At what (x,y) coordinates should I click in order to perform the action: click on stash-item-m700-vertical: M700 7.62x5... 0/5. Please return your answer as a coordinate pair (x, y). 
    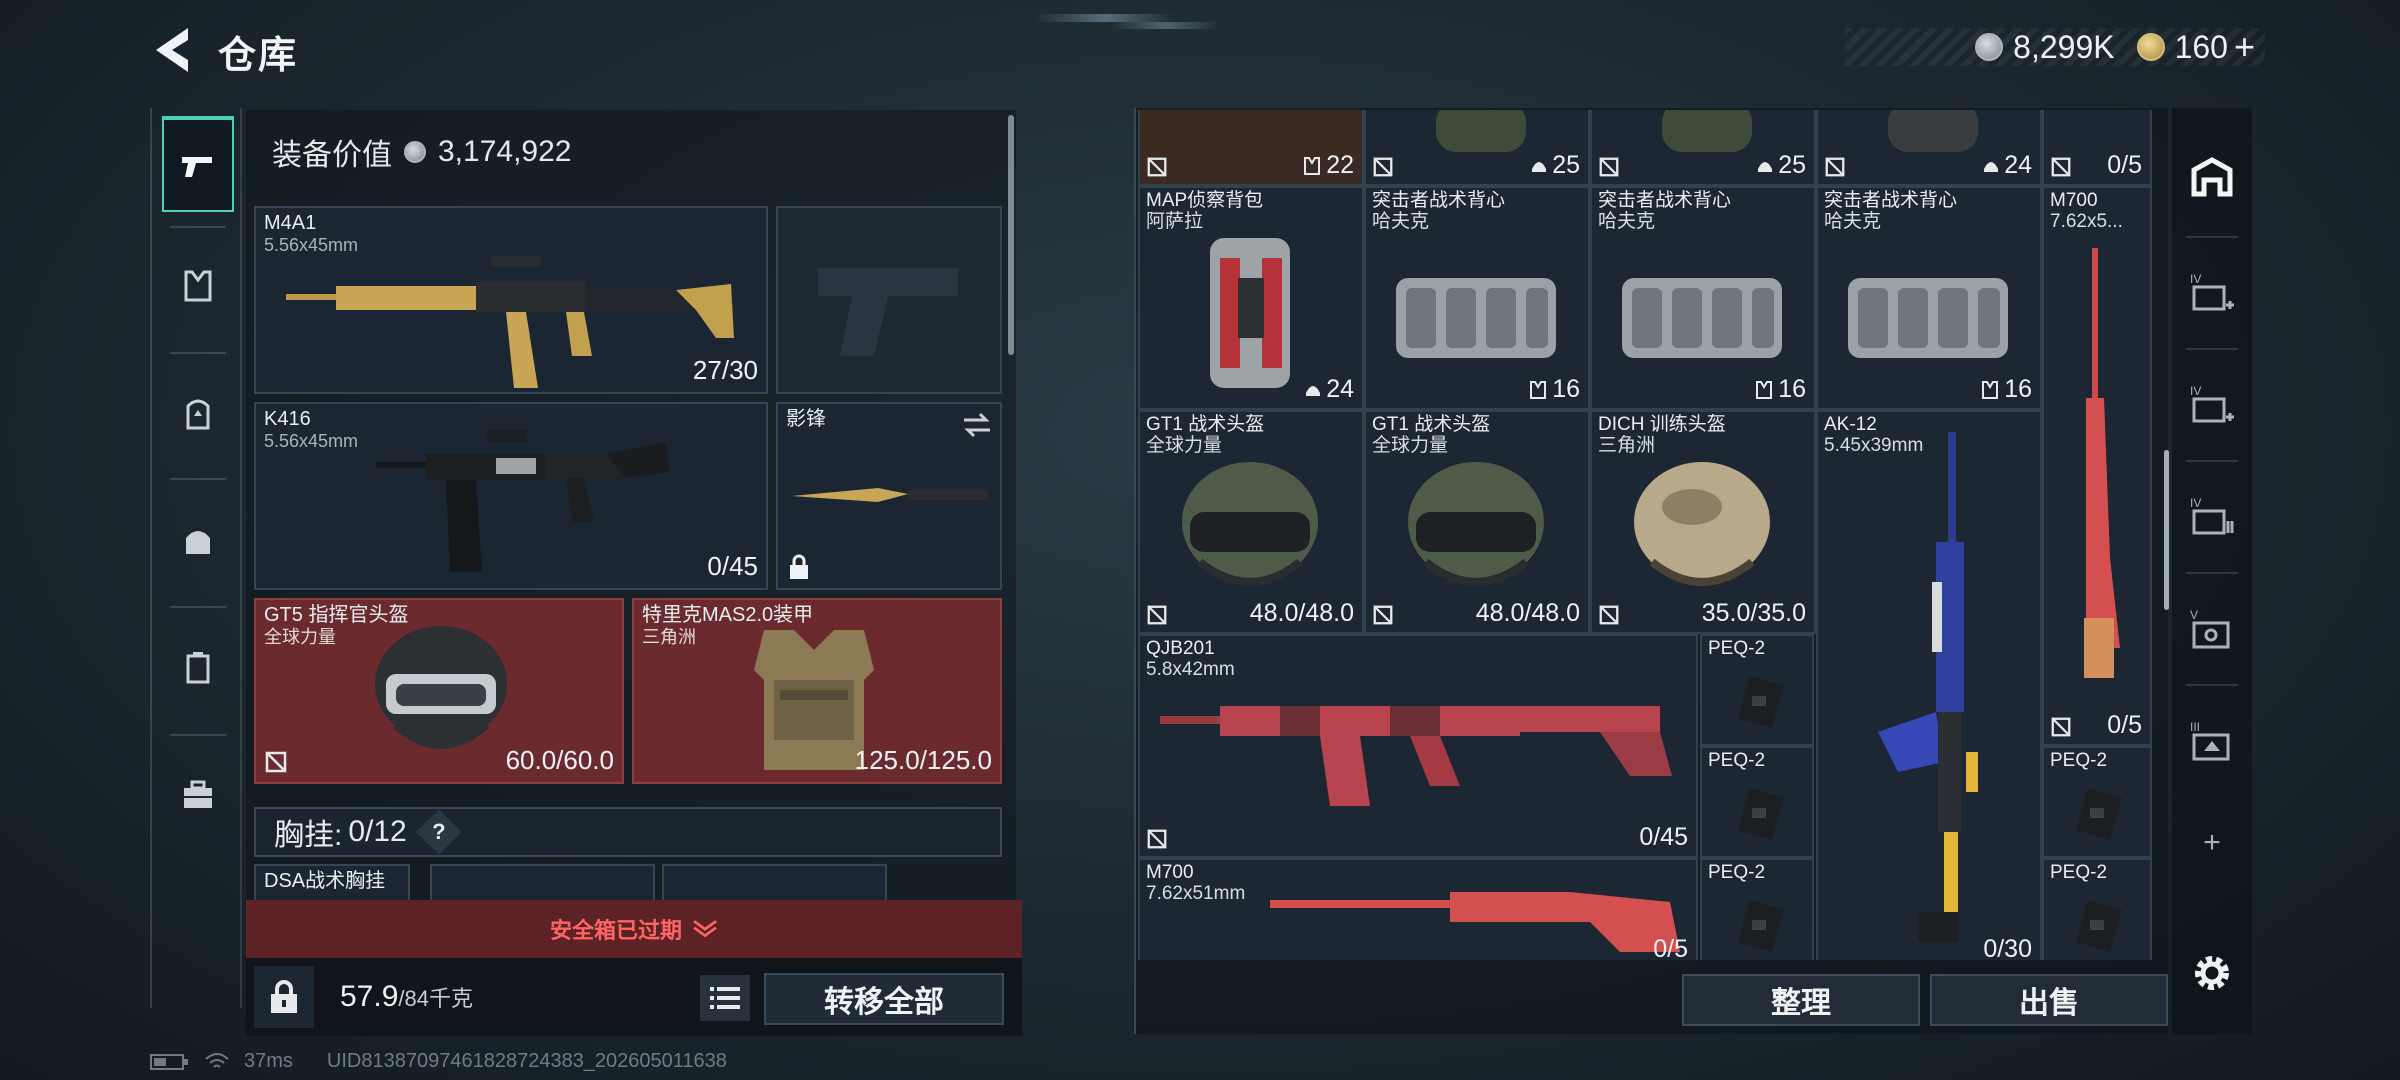
    Looking at the image, I should click on (2097, 466).